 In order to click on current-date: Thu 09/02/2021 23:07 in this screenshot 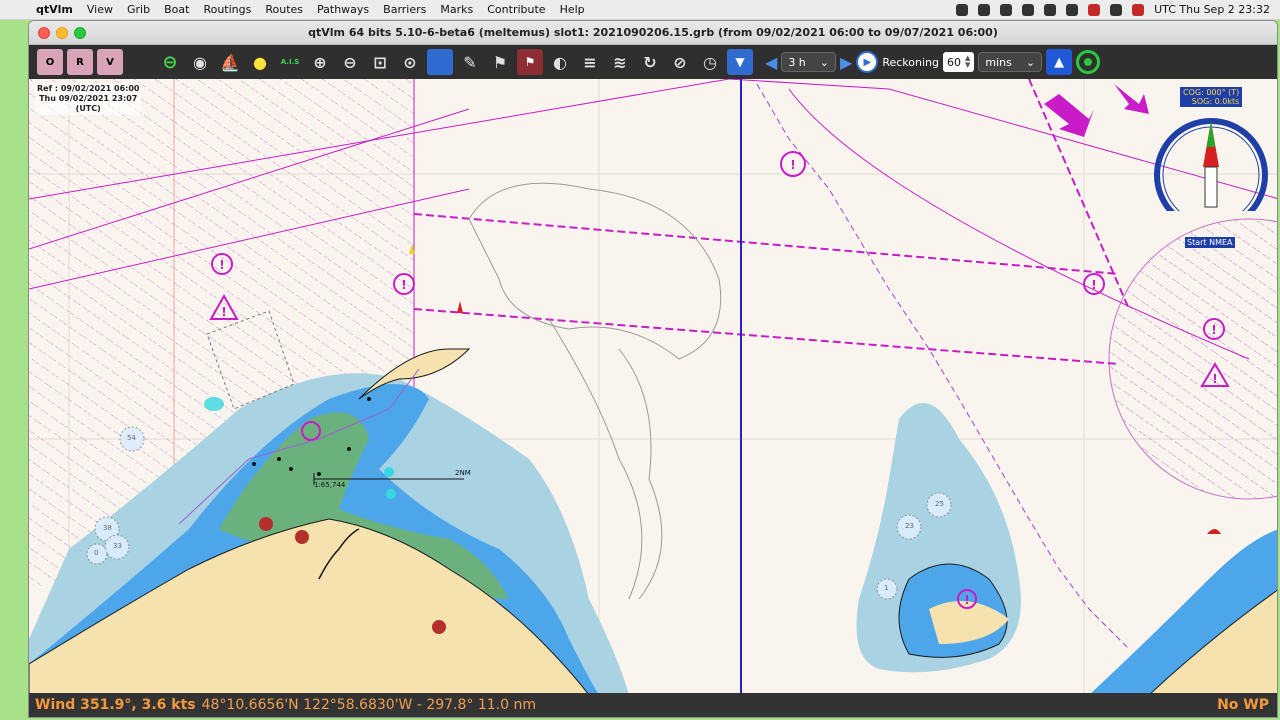, I will do `click(88, 98)`.